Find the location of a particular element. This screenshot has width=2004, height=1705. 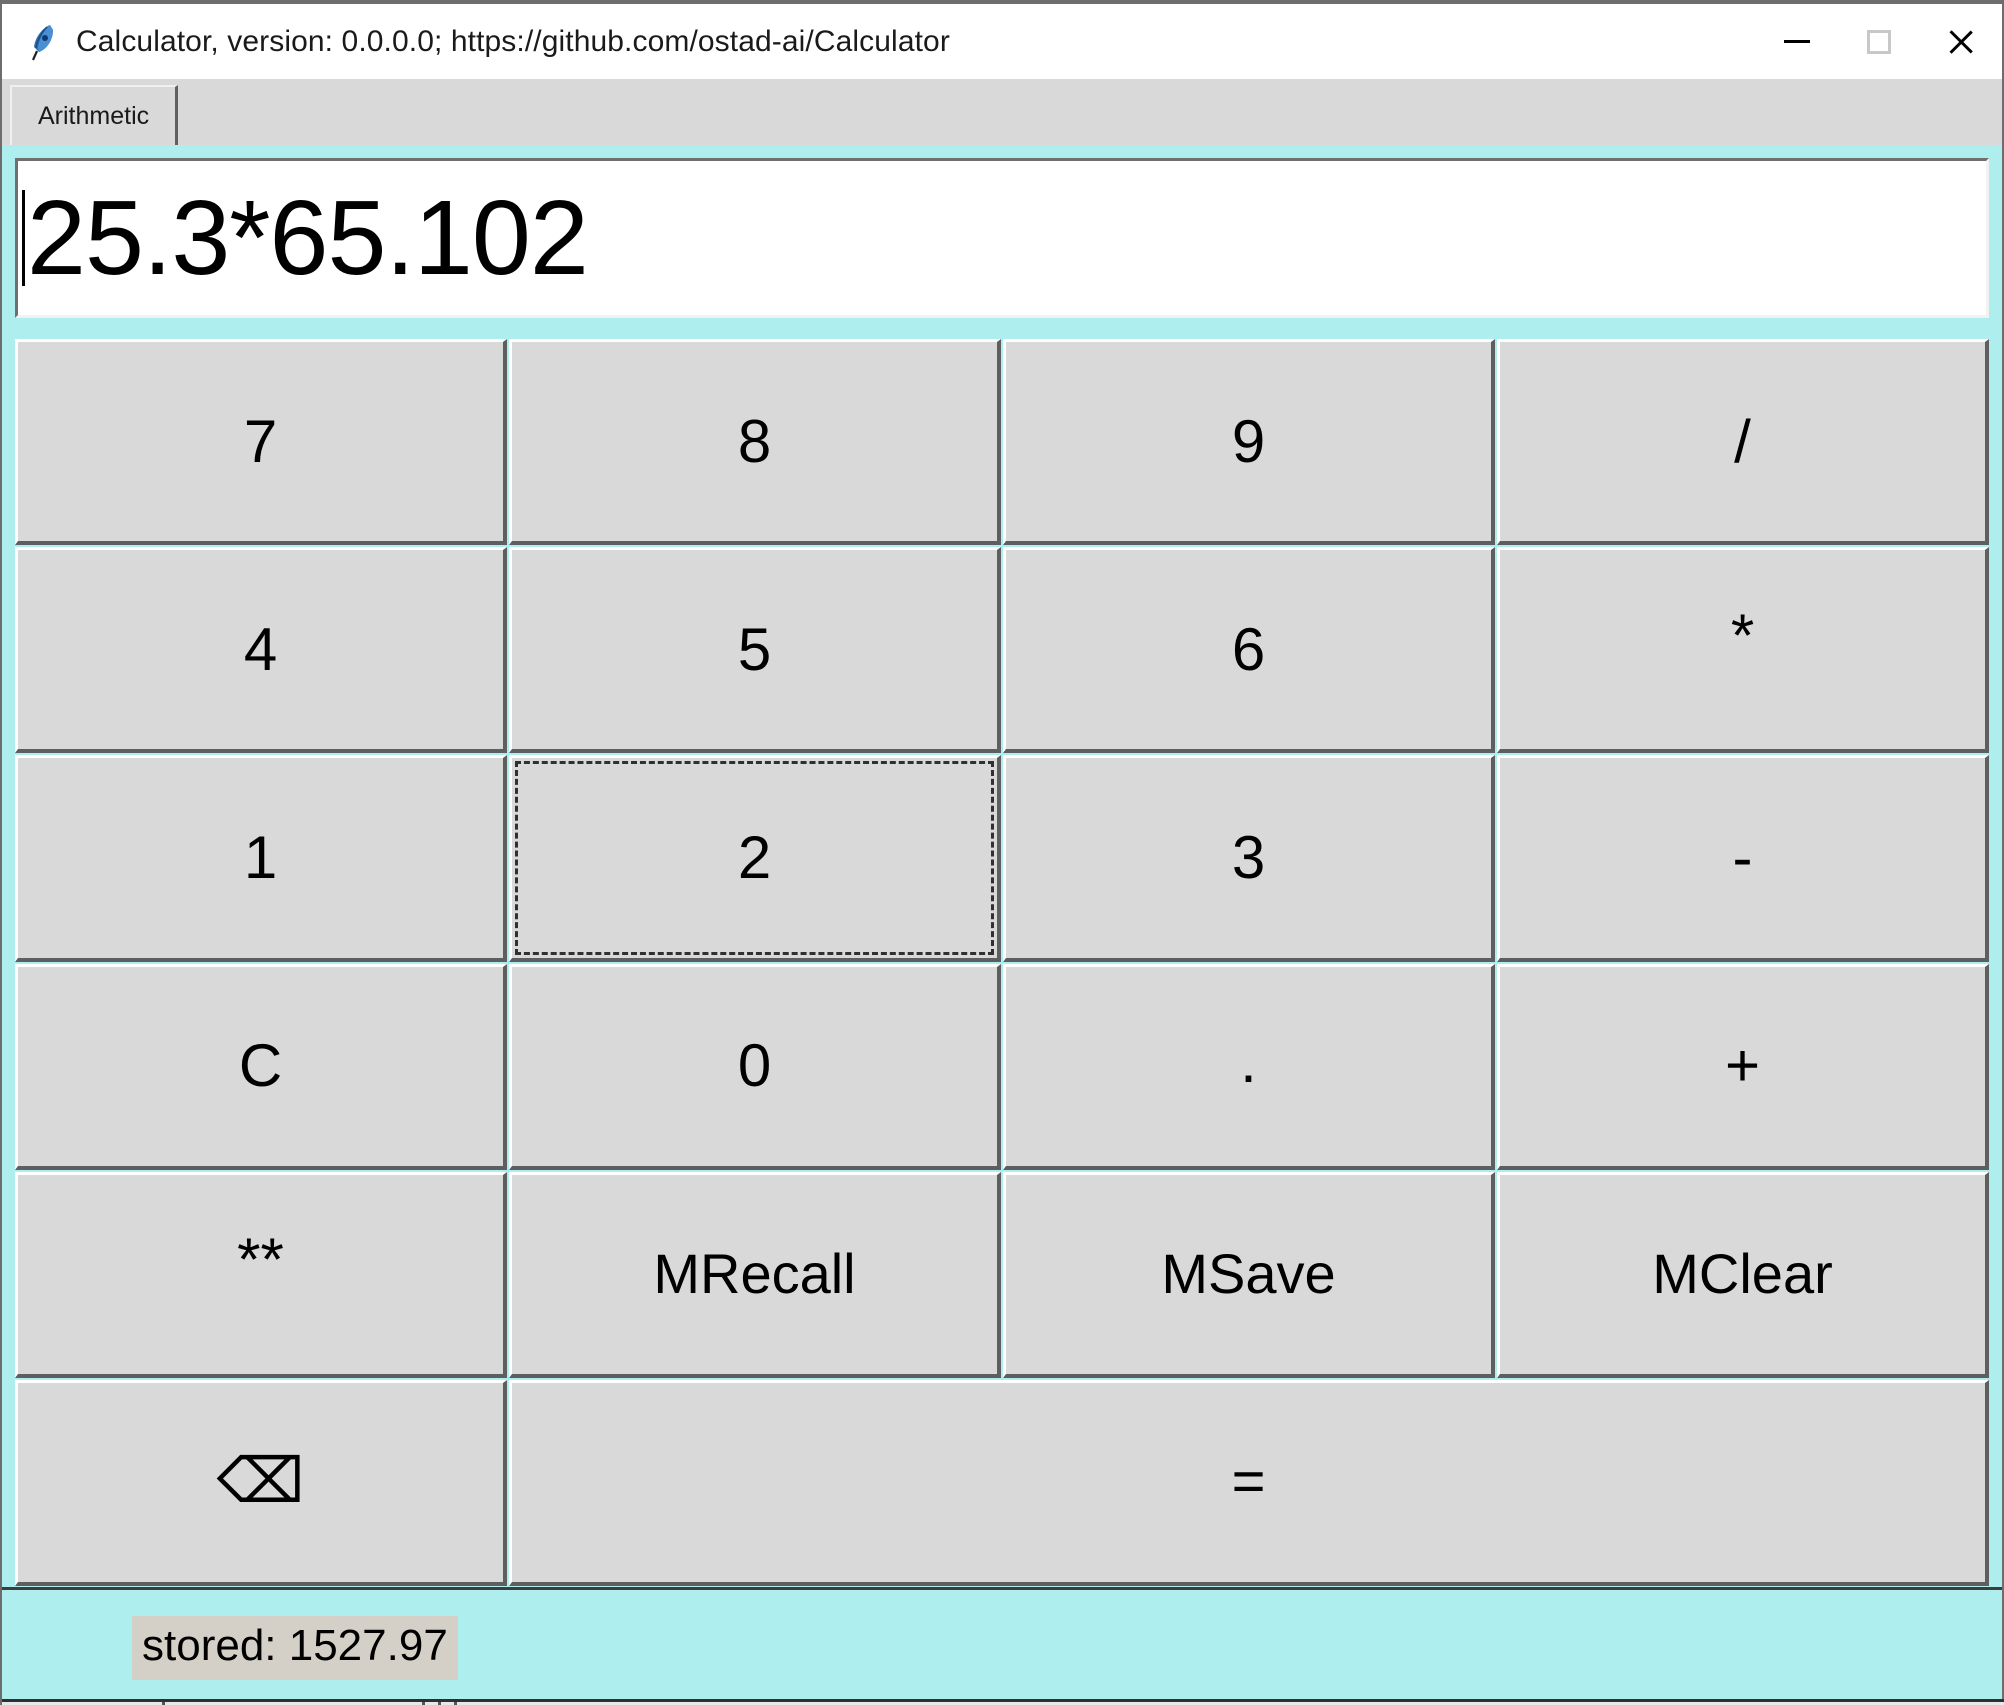

button-6-label: 6 is located at coordinates (1248, 649).